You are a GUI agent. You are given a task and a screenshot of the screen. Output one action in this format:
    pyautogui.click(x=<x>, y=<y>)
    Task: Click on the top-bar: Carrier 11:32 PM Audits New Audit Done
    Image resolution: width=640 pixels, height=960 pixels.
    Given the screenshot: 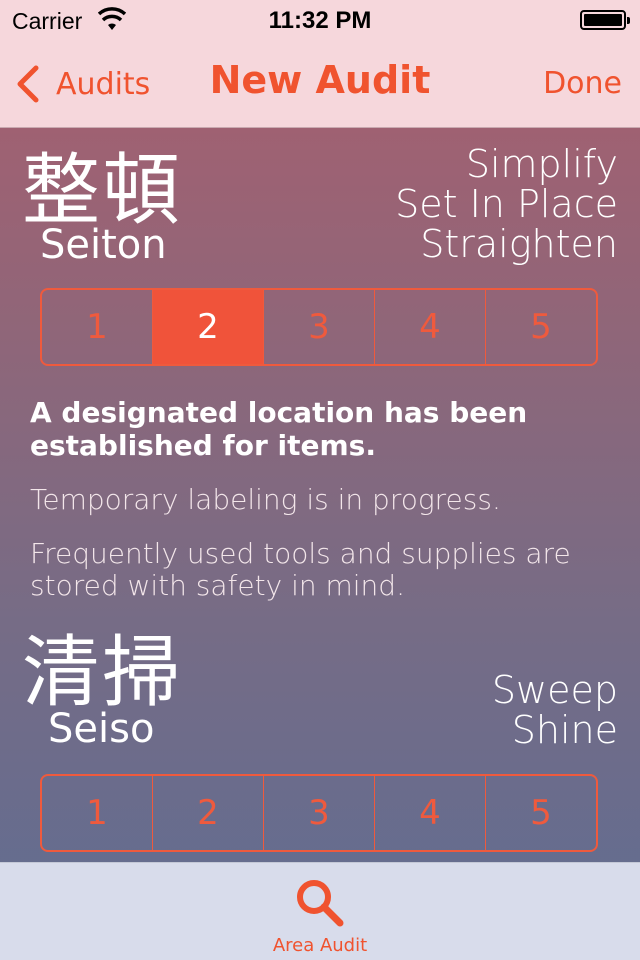 What is the action you would take?
    pyautogui.click(x=320, y=64)
    